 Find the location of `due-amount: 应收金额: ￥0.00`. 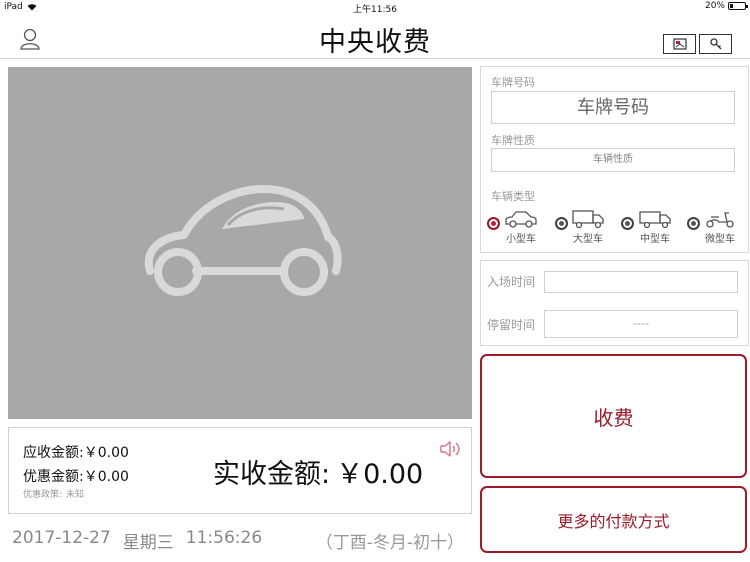

due-amount: 应收金额: ￥0.00 is located at coordinates (76, 452).